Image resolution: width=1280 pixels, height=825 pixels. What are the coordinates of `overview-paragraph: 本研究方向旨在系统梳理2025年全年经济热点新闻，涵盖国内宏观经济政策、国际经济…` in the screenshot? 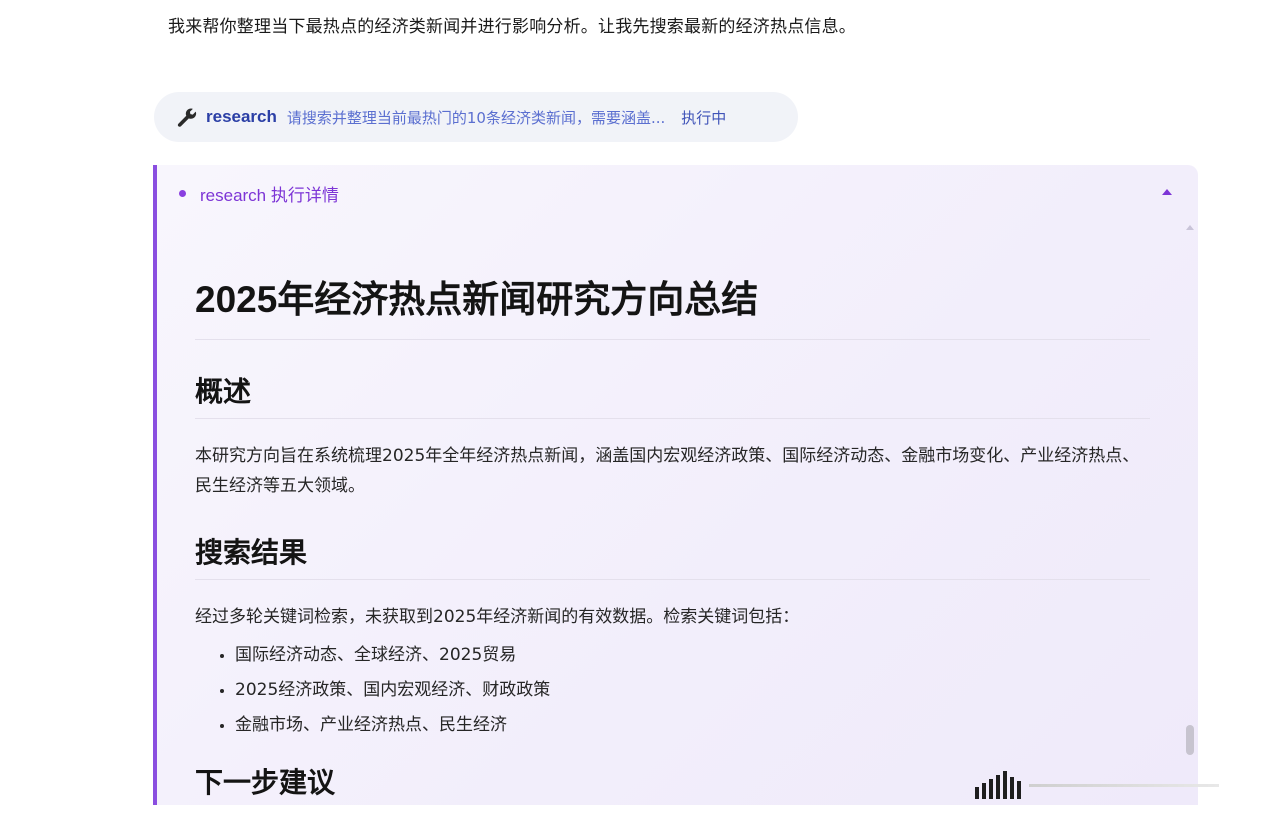 It's located at (667, 471).